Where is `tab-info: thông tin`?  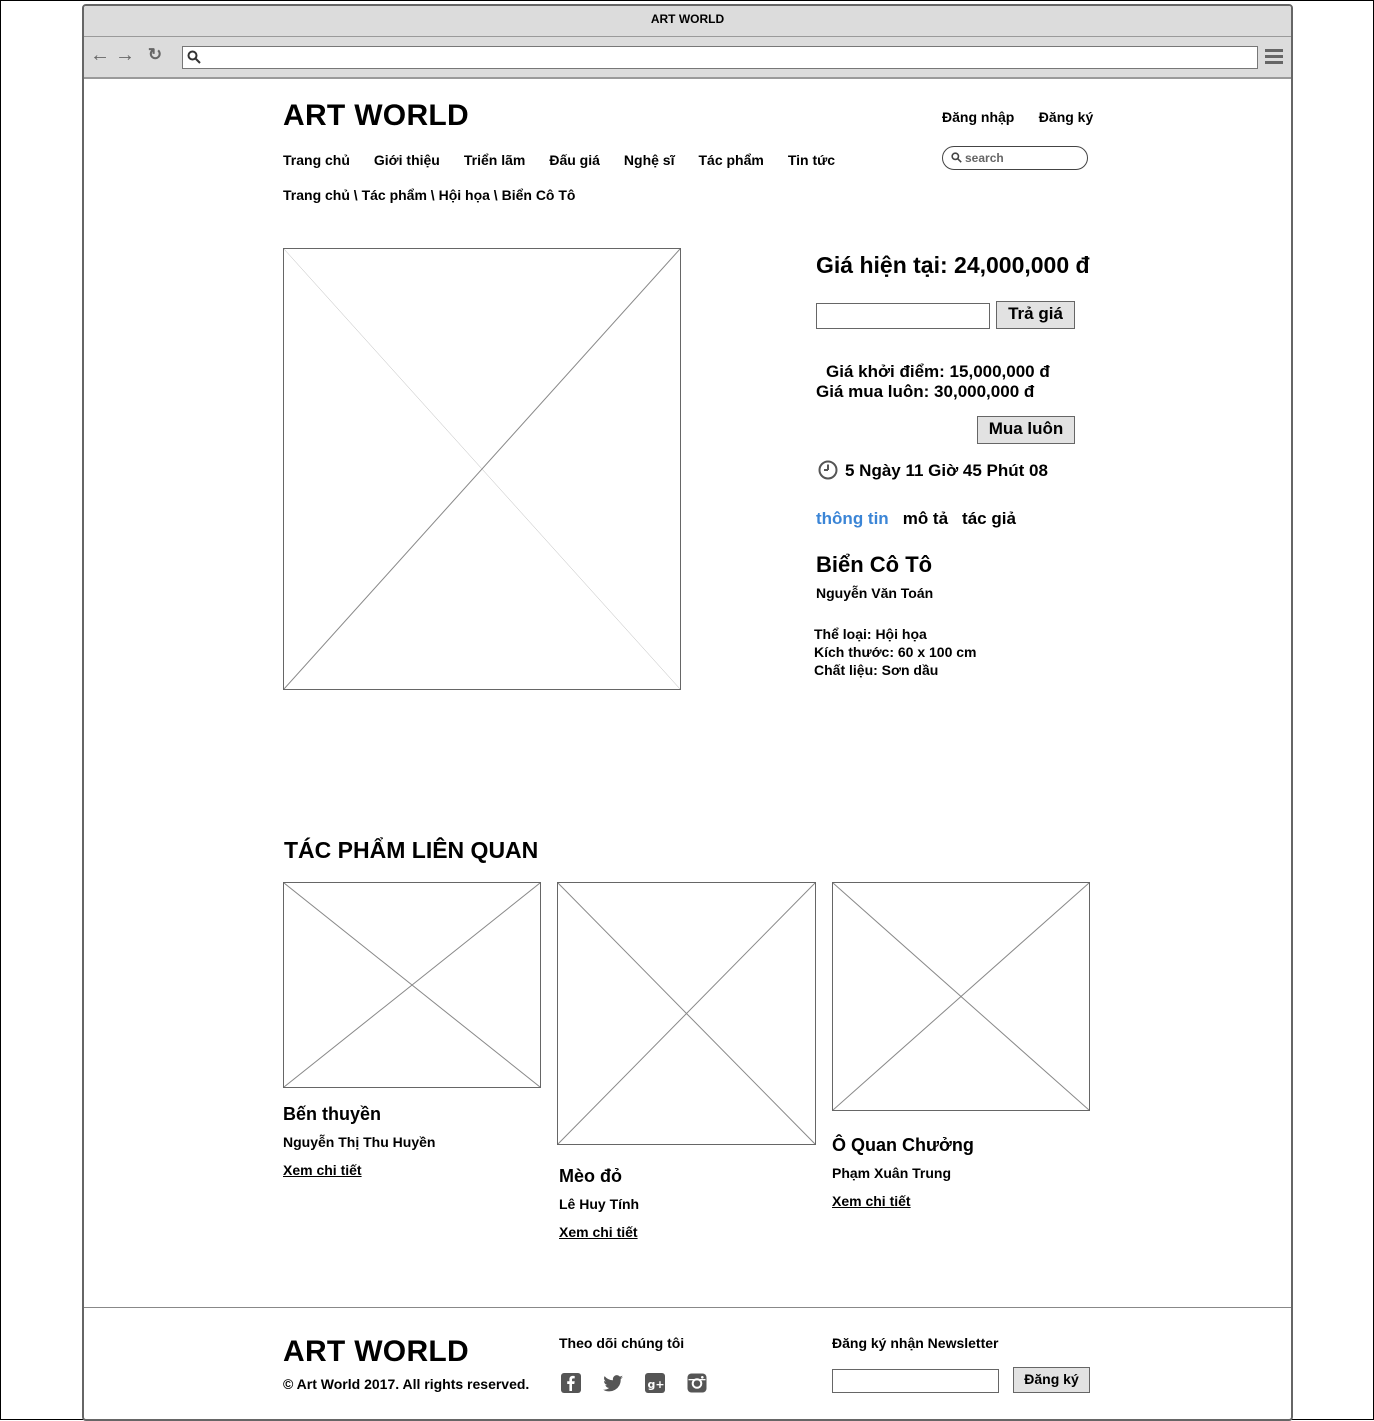
tab-info: thông tin is located at coordinates (852, 518).